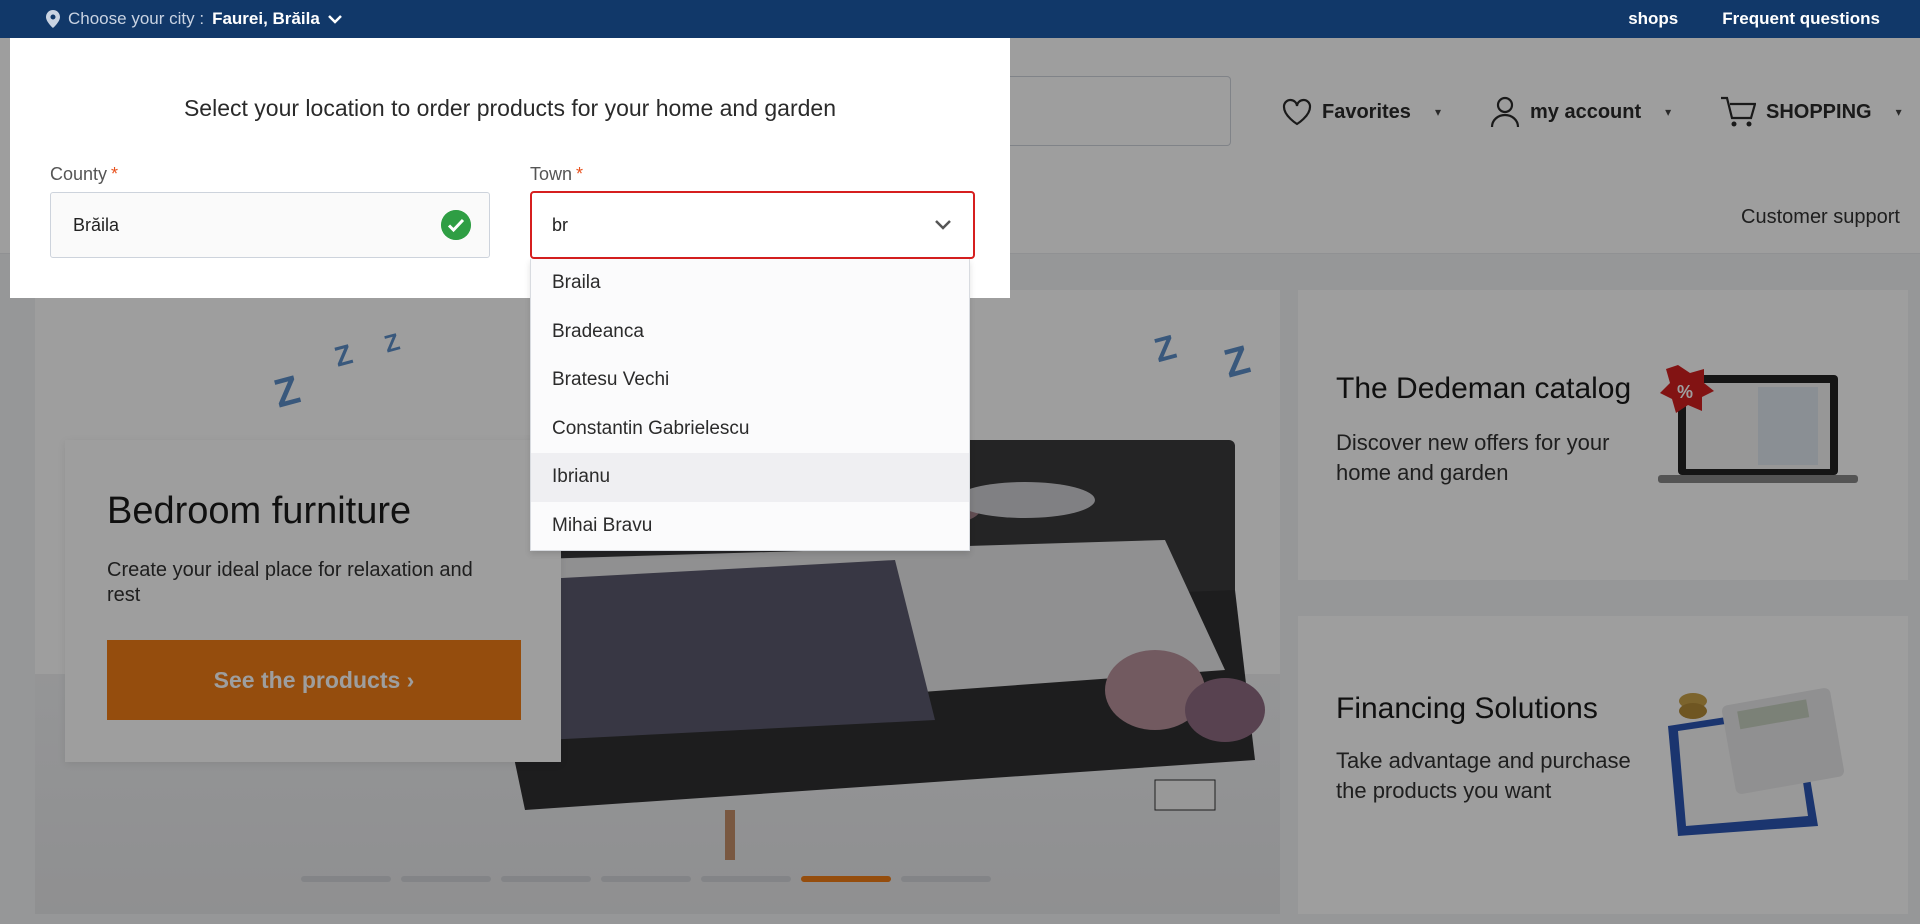 The image size is (1920, 924). What do you see at coordinates (456, 225) in the screenshot?
I see `check-circle-icon` at bounding box center [456, 225].